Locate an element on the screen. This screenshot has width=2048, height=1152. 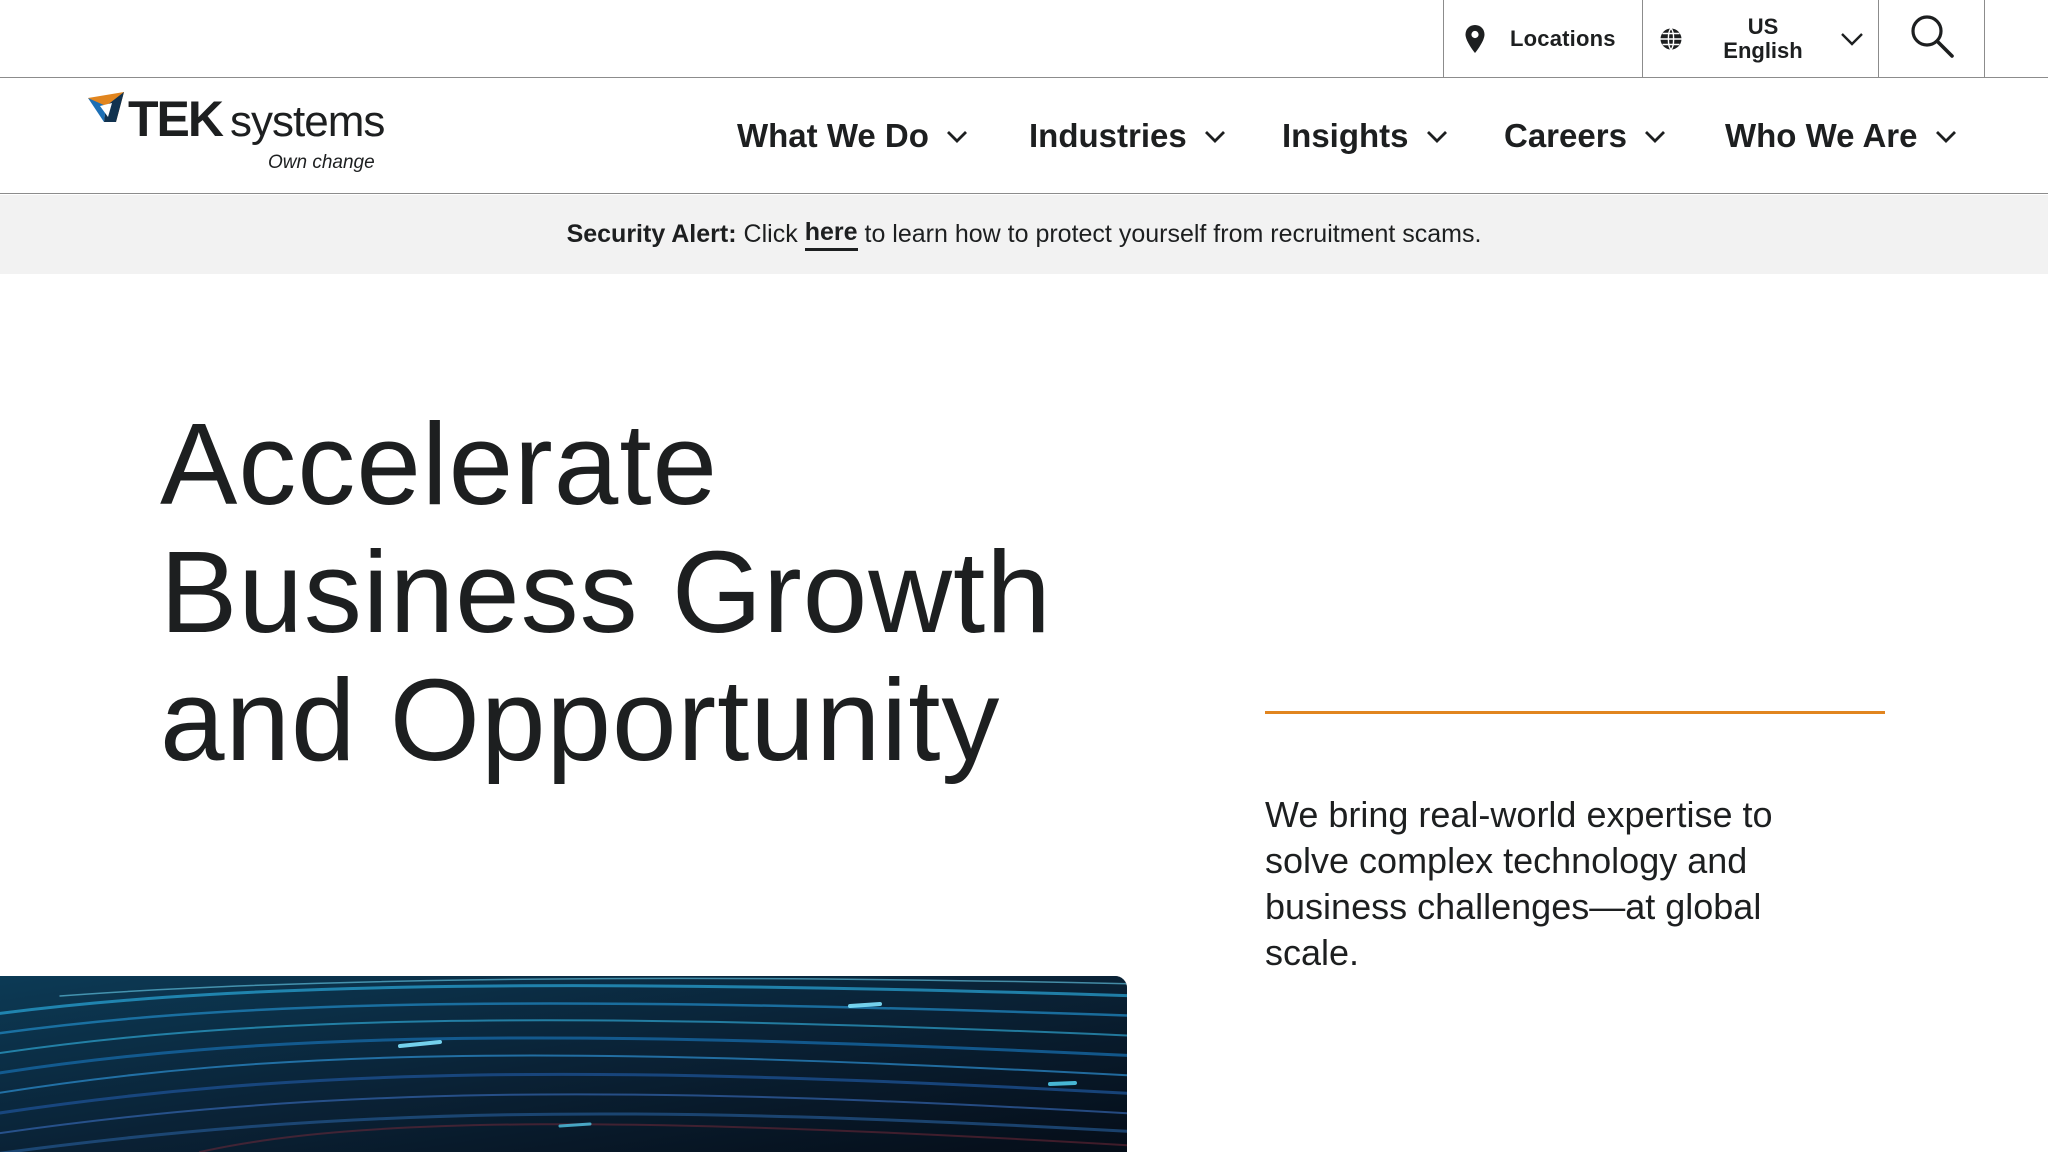
locations-link: Locations is located at coordinates (1542, 38).